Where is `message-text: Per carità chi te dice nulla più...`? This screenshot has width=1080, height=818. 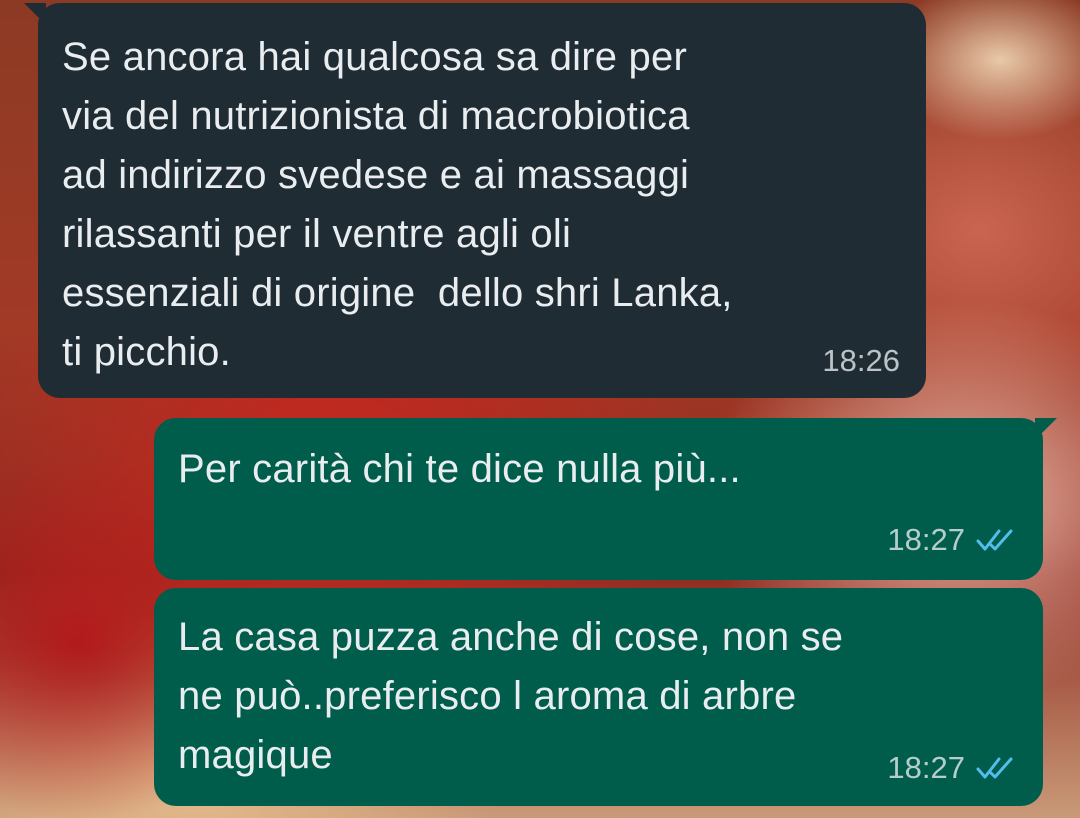 message-text: Per carità chi te dice nulla più... is located at coordinates (459, 469).